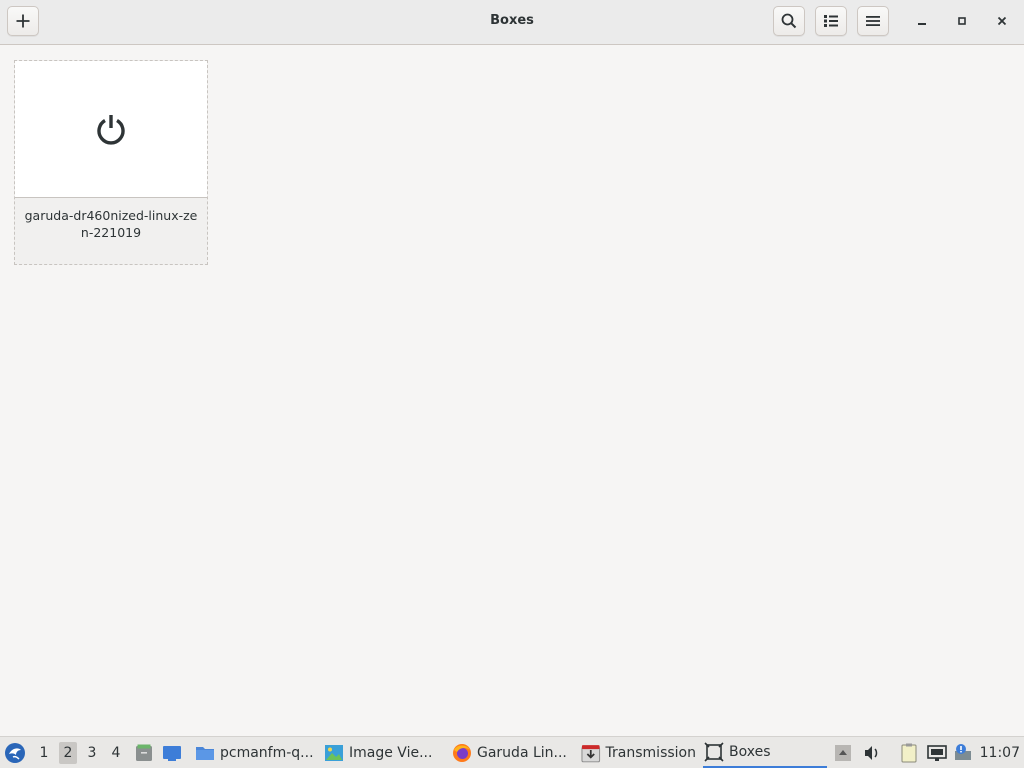 The height and width of the screenshot is (768, 1024). I want to click on search-icon, so click(789, 21).